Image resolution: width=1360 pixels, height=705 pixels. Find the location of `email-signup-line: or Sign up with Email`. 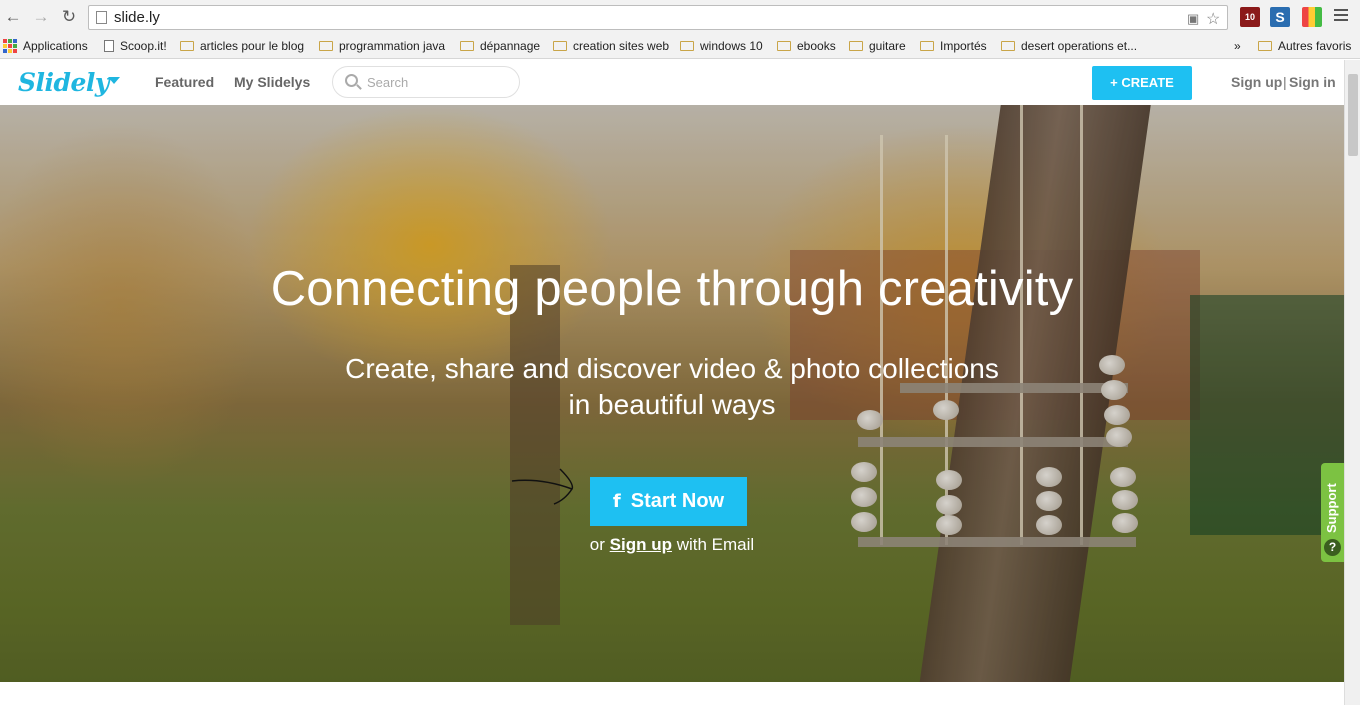

email-signup-line: or Sign up with Email is located at coordinates (672, 545).